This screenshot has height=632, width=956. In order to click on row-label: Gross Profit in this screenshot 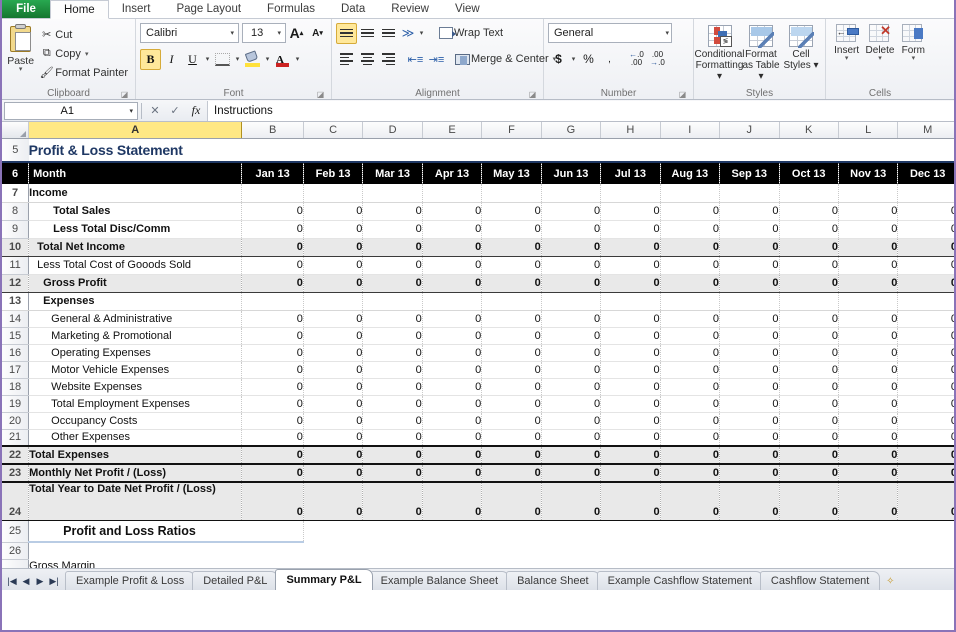, I will do `click(135, 283)`.